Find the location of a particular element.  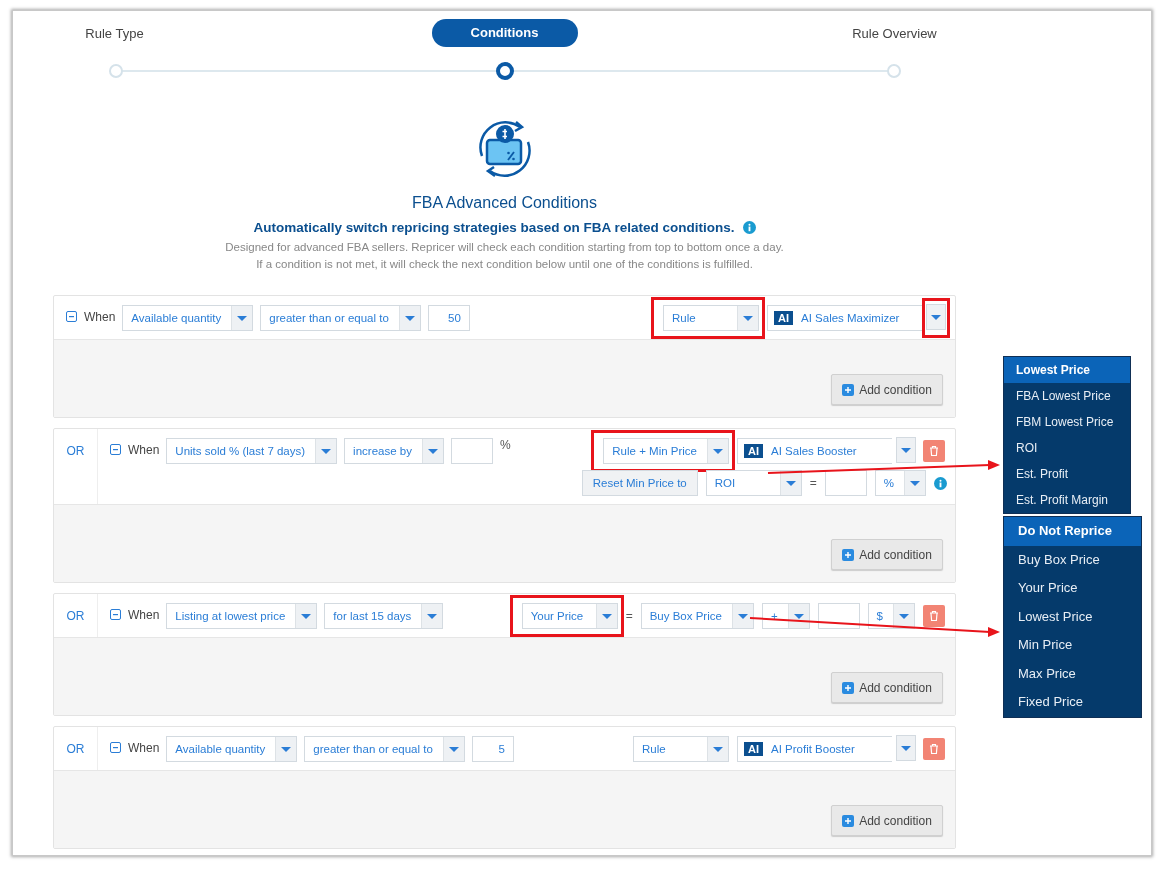

menu-item: Do Not Reprice is located at coordinates (1072, 531).